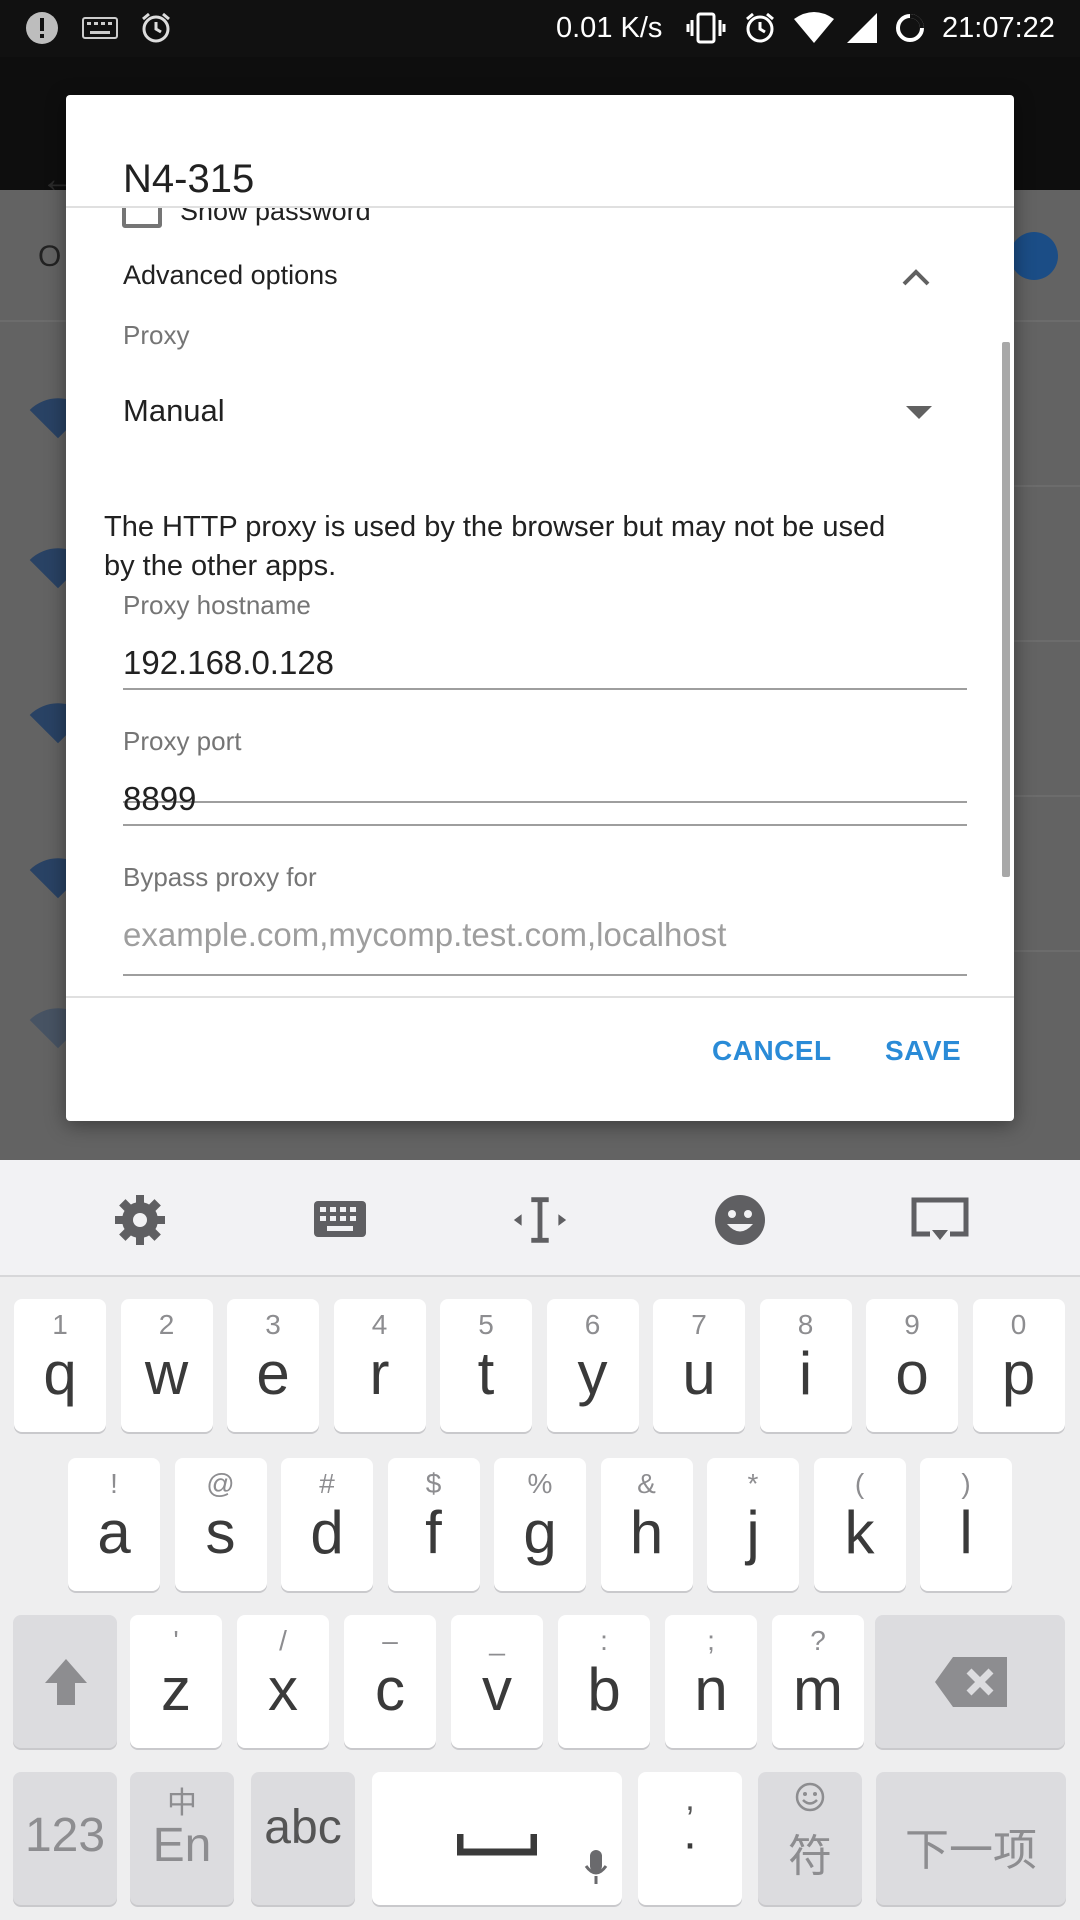 This screenshot has width=1080, height=1920. I want to click on key-secondary-label: :, so click(604, 1640).